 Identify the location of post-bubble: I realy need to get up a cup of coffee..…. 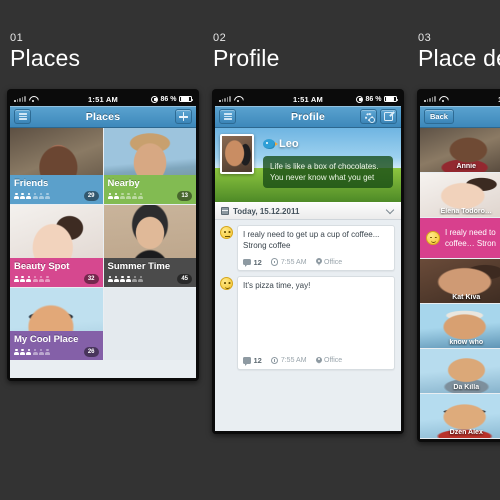
(316, 248).